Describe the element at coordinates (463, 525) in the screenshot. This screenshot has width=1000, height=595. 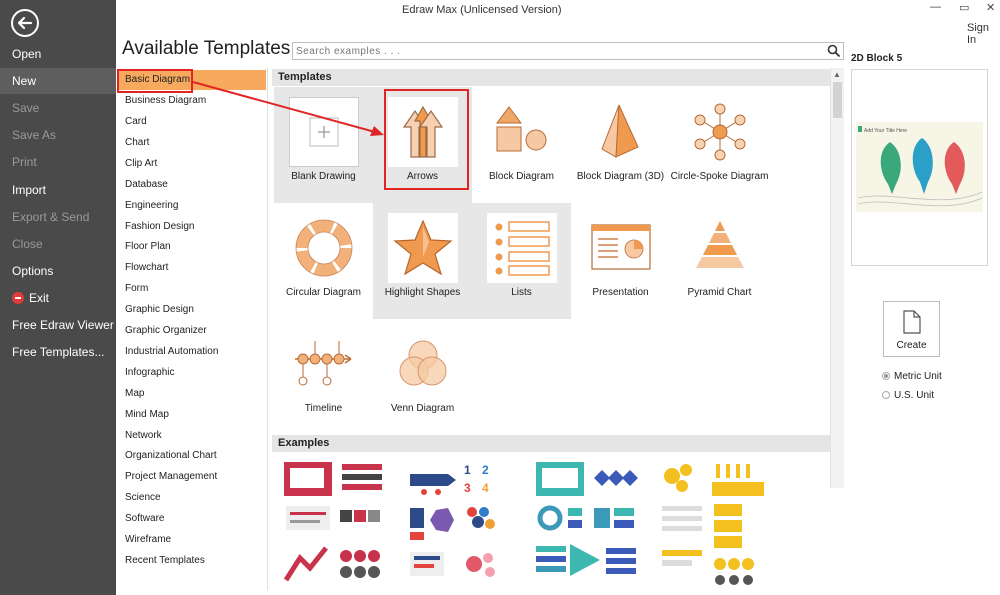
I see `example-thumbnail: 1 2 3 4` at that location.